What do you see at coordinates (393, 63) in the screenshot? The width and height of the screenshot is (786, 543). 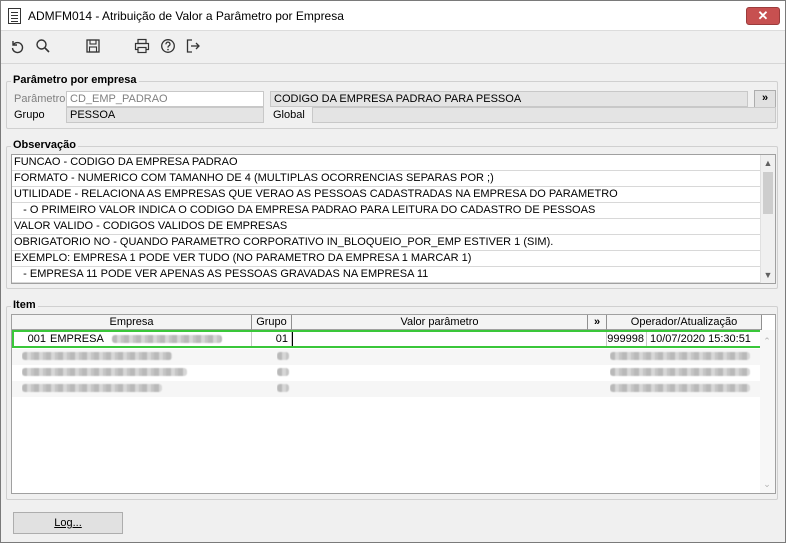 I see `toolbar-separator` at bounding box center [393, 63].